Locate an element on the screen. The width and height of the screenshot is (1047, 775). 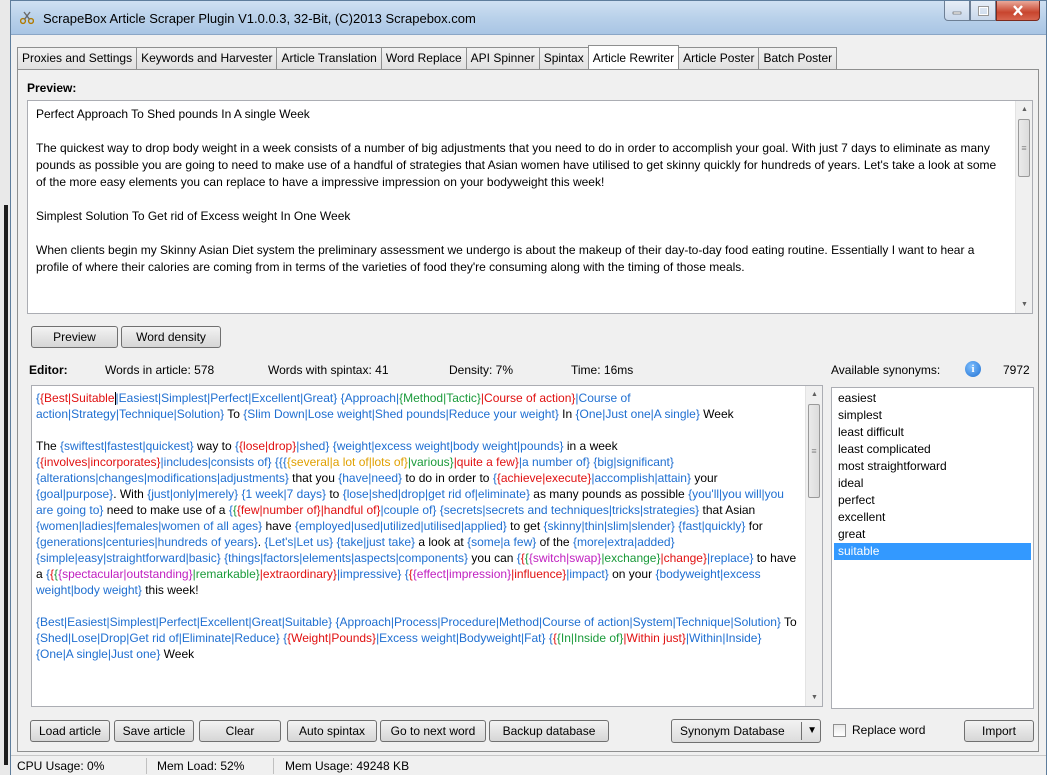
maximize-icon is located at coordinates (983, 10).